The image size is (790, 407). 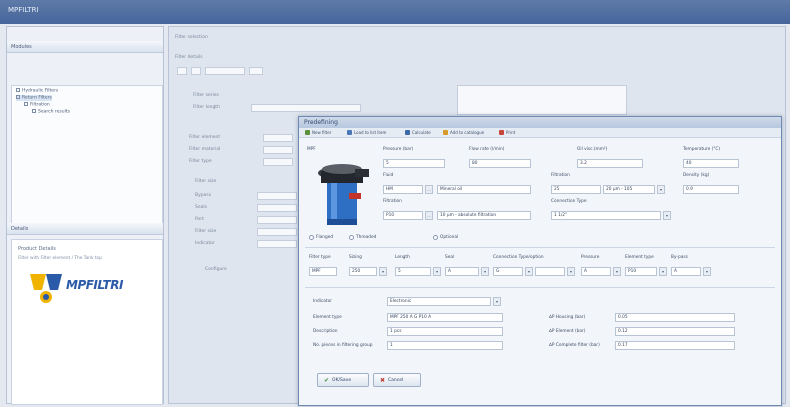 What do you see at coordinates (323, 271) in the screenshot?
I see `filter-type-field: MPF` at bounding box center [323, 271].